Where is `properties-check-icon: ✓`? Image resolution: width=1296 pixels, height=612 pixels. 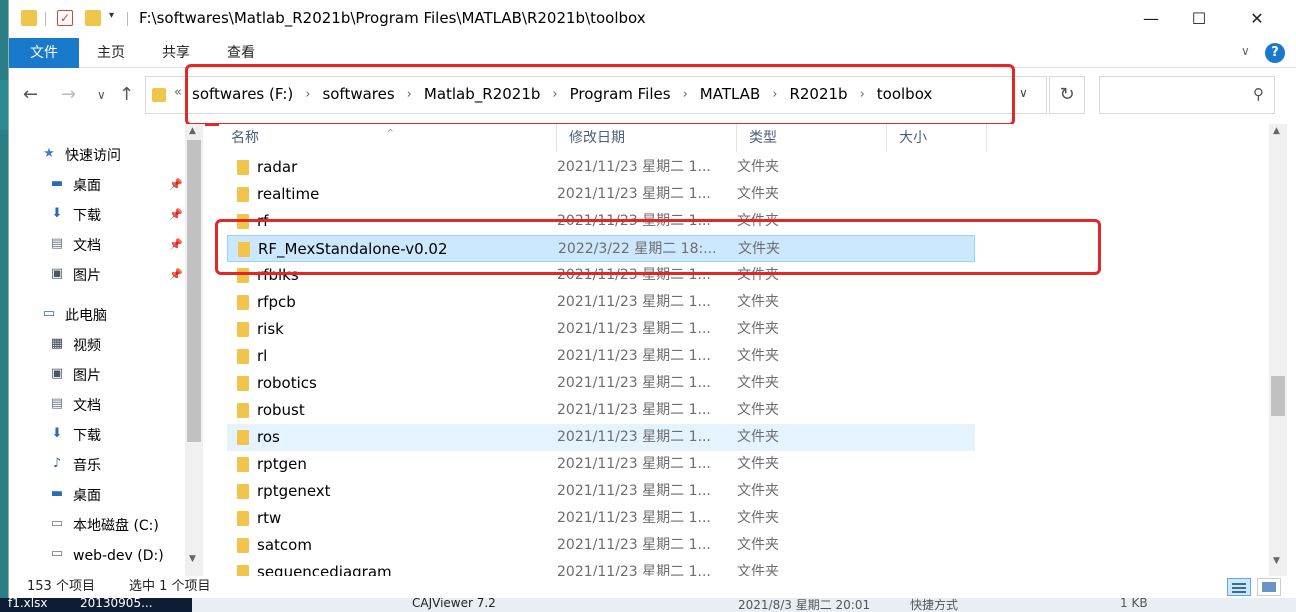
properties-check-icon: ✓ is located at coordinates (65, 18).